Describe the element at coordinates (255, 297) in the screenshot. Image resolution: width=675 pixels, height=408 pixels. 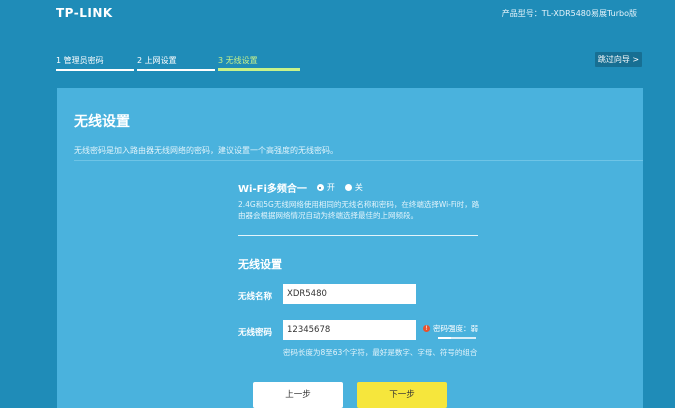
I see `ssid-label: 无线名称` at that location.